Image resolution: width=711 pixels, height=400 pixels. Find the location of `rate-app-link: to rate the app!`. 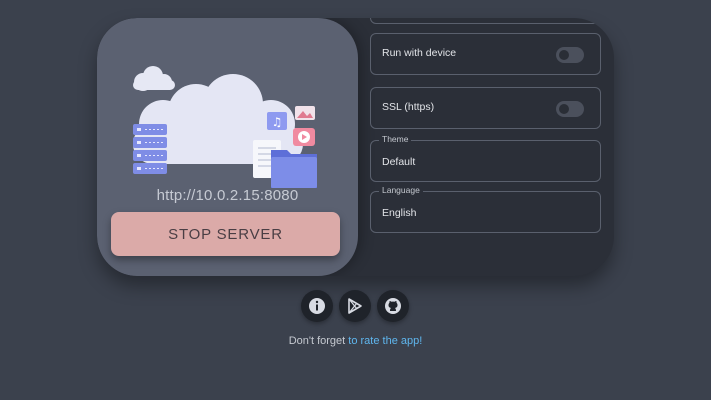

rate-app-link: to rate the app! is located at coordinates (385, 341).